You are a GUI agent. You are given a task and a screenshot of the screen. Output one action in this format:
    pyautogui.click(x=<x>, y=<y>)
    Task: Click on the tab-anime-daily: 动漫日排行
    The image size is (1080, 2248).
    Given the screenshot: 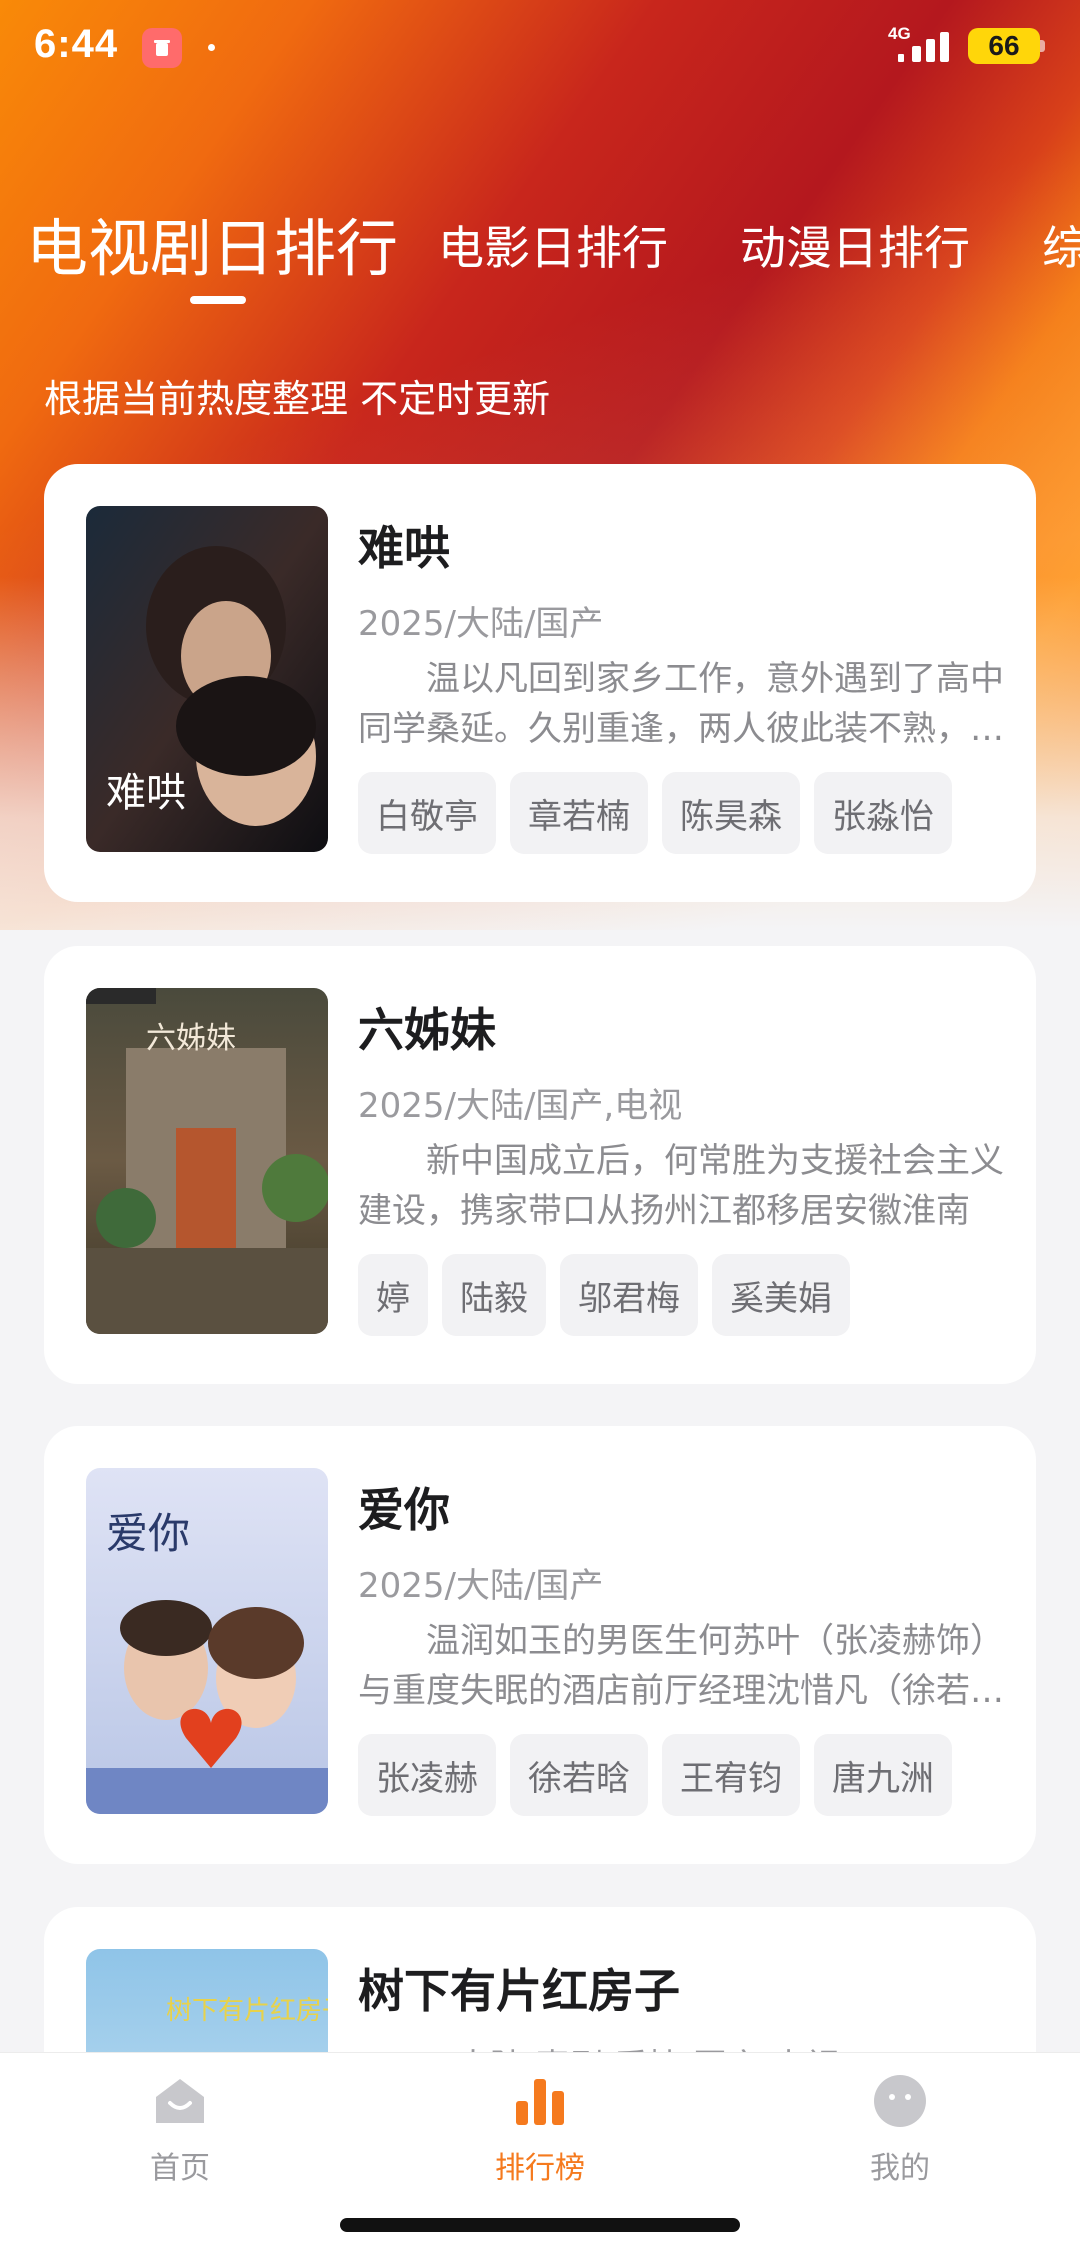 What is the action you would take?
    pyautogui.click(x=855, y=245)
    